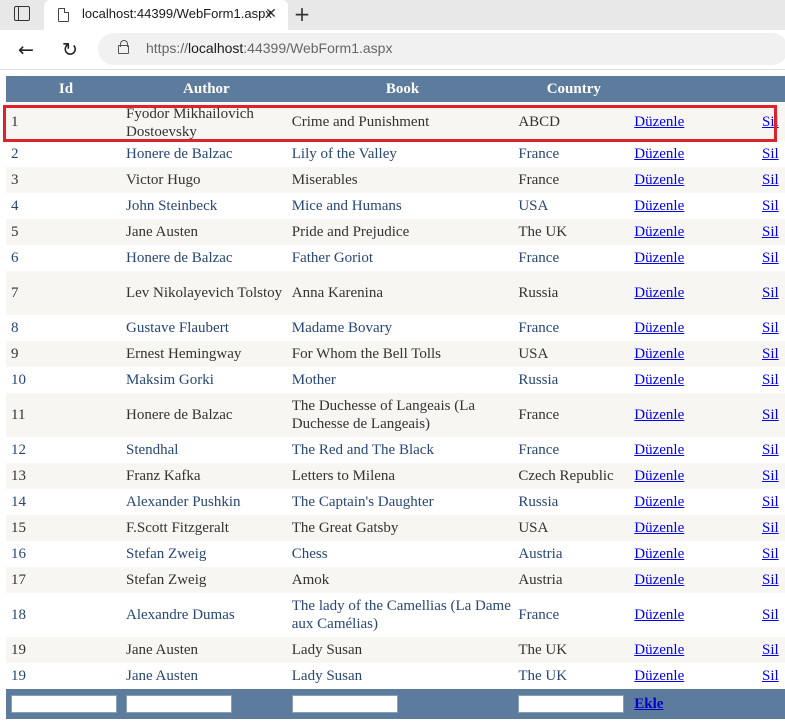  What do you see at coordinates (310, 580) in the screenshot?
I see `book-cell: Amok` at bounding box center [310, 580].